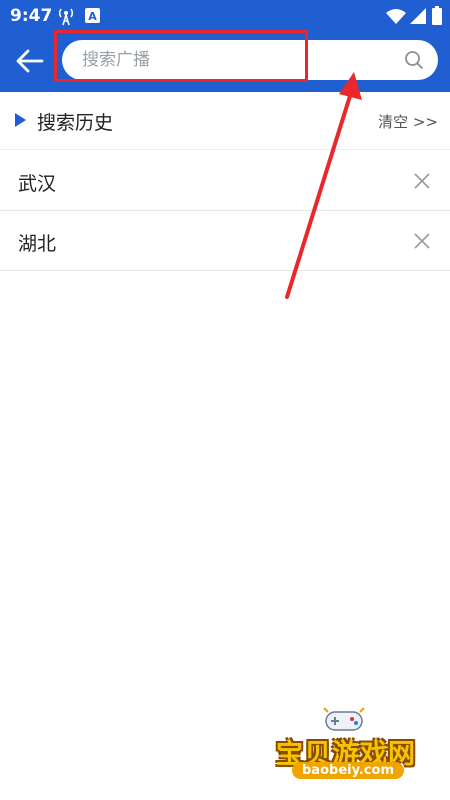 The width and height of the screenshot is (450, 800). What do you see at coordinates (37, 242) in the screenshot?
I see `history-item-label: 湖北` at bounding box center [37, 242].